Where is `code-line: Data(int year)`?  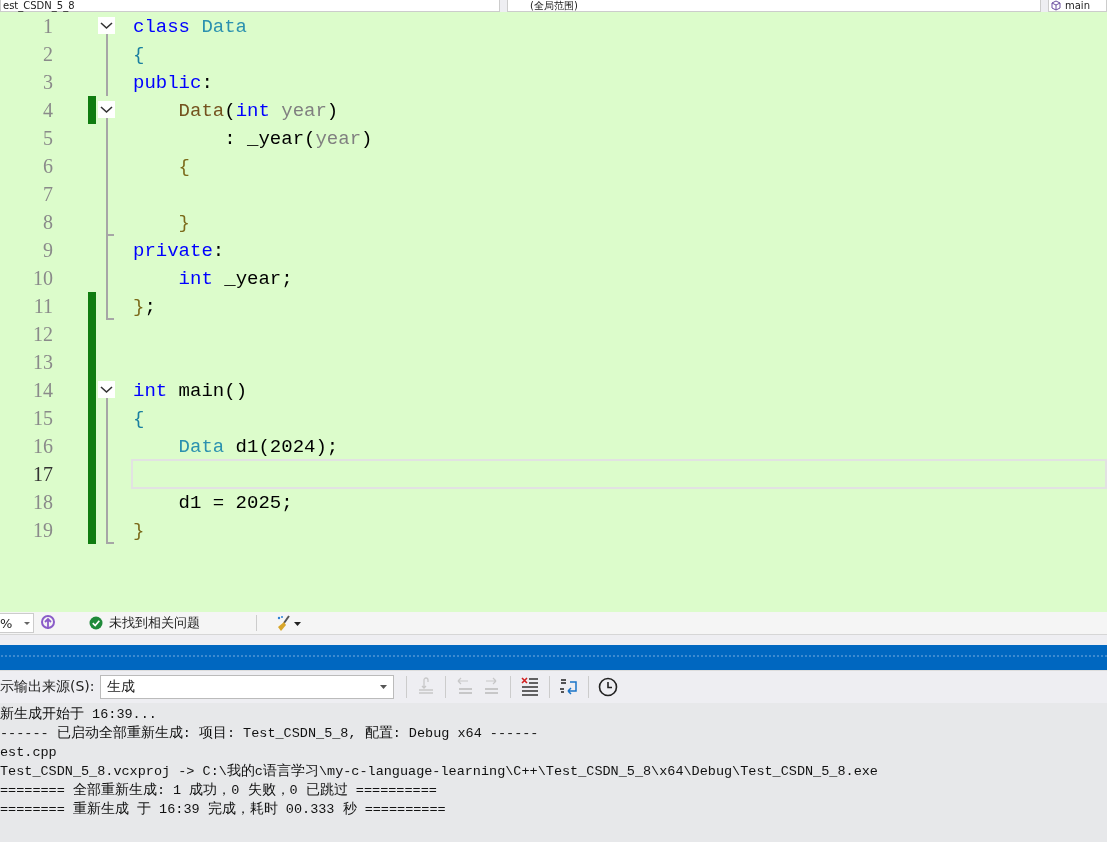 code-line: Data(int year) is located at coordinates (258, 111).